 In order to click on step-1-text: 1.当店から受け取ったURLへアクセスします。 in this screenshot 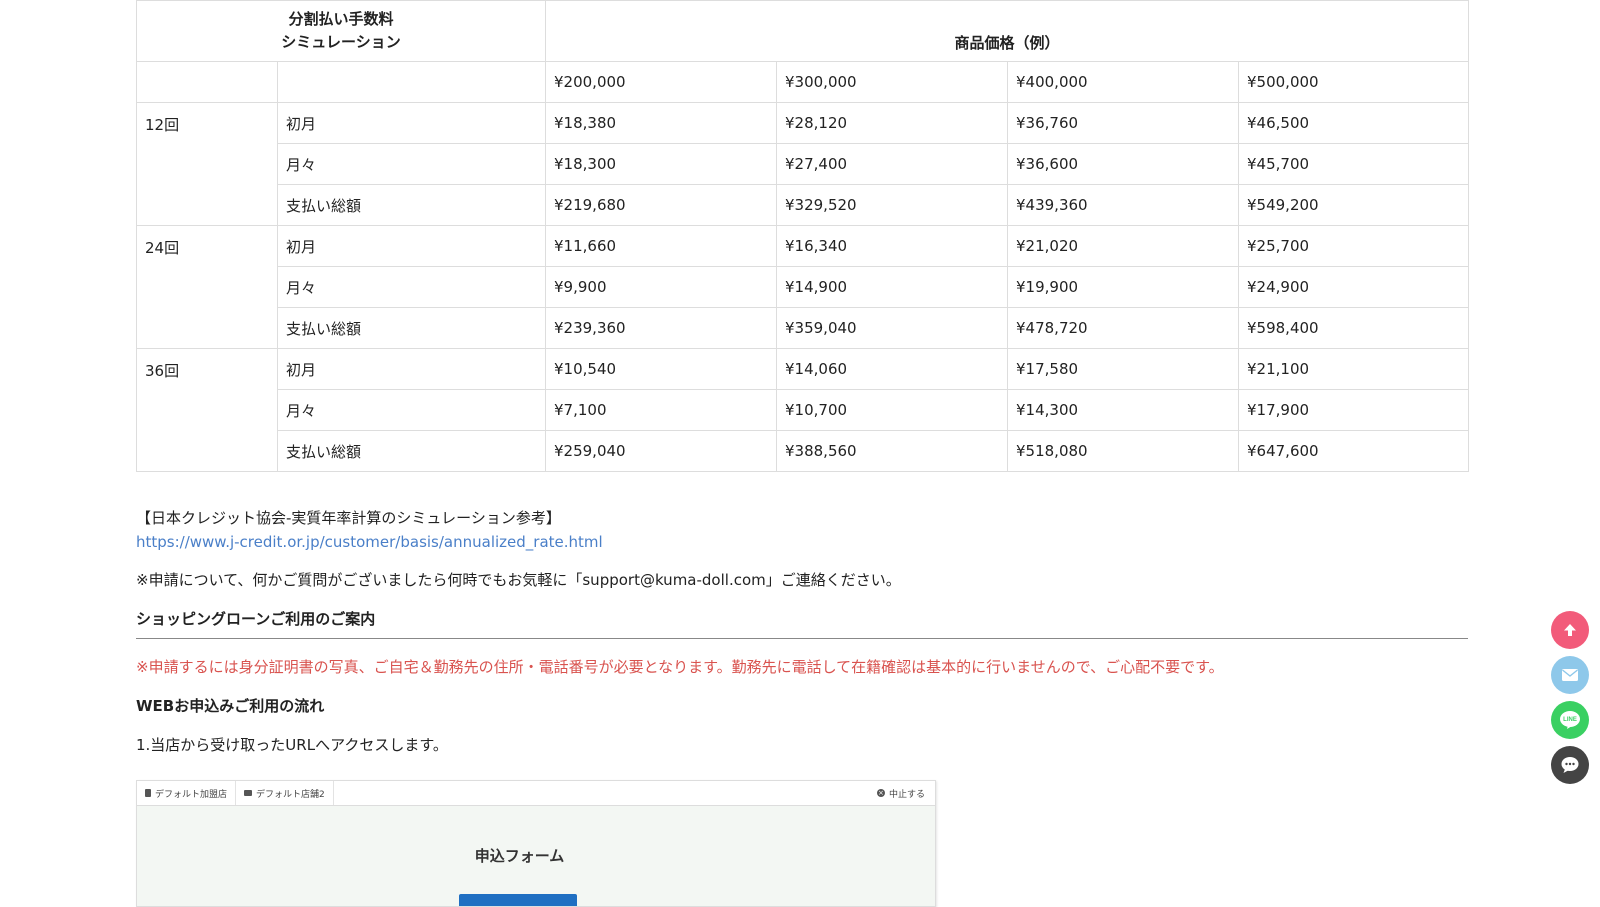, I will do `click(292, 745)`.